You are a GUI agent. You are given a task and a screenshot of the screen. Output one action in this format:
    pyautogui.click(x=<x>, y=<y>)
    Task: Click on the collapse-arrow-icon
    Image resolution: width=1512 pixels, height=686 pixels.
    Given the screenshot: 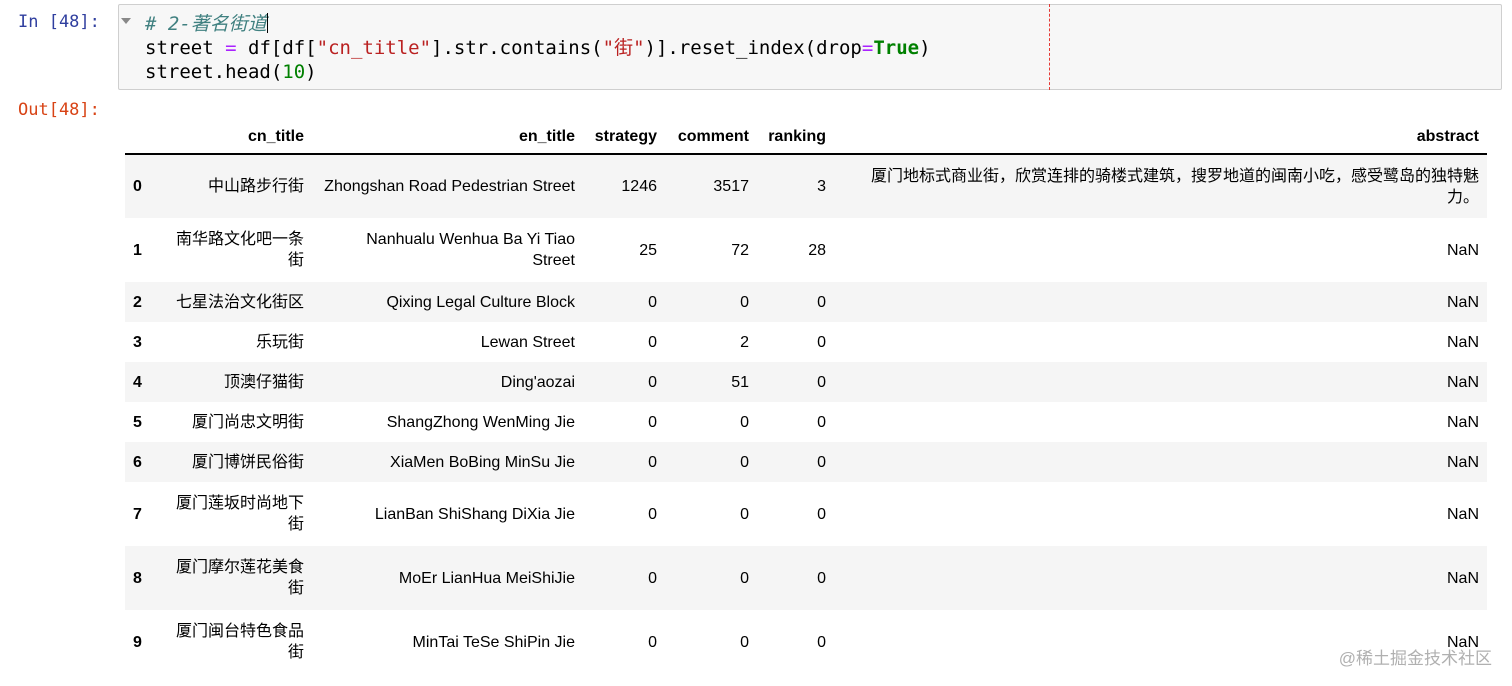 What is the action you would take?
    pyautogui.click(x=126, y=21)
    